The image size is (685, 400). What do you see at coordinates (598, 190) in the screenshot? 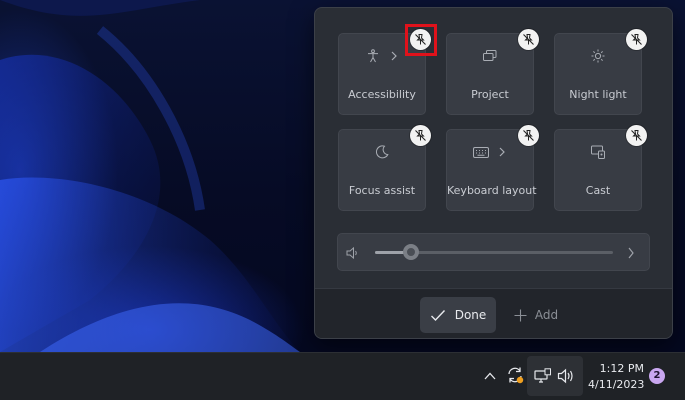
I see `tile-label: Cast` at bounding box center [598, 190].